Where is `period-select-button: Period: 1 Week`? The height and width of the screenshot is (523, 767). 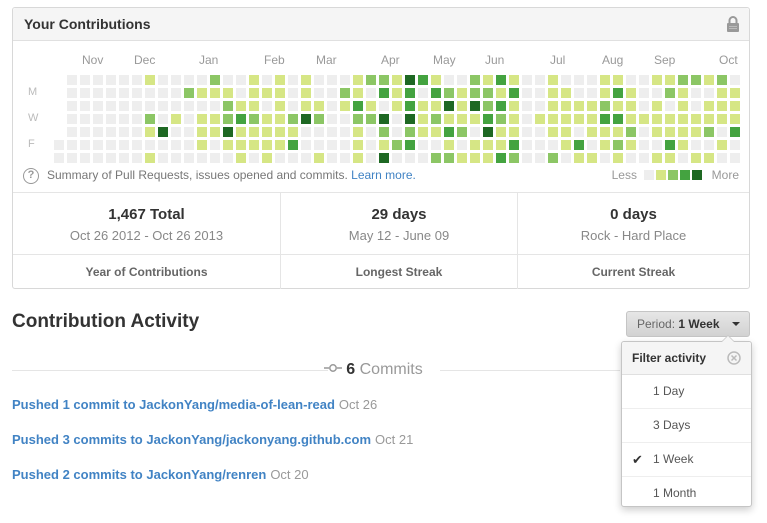
period-select-button: Period: 1 Week is located at coordinates (688, 324).